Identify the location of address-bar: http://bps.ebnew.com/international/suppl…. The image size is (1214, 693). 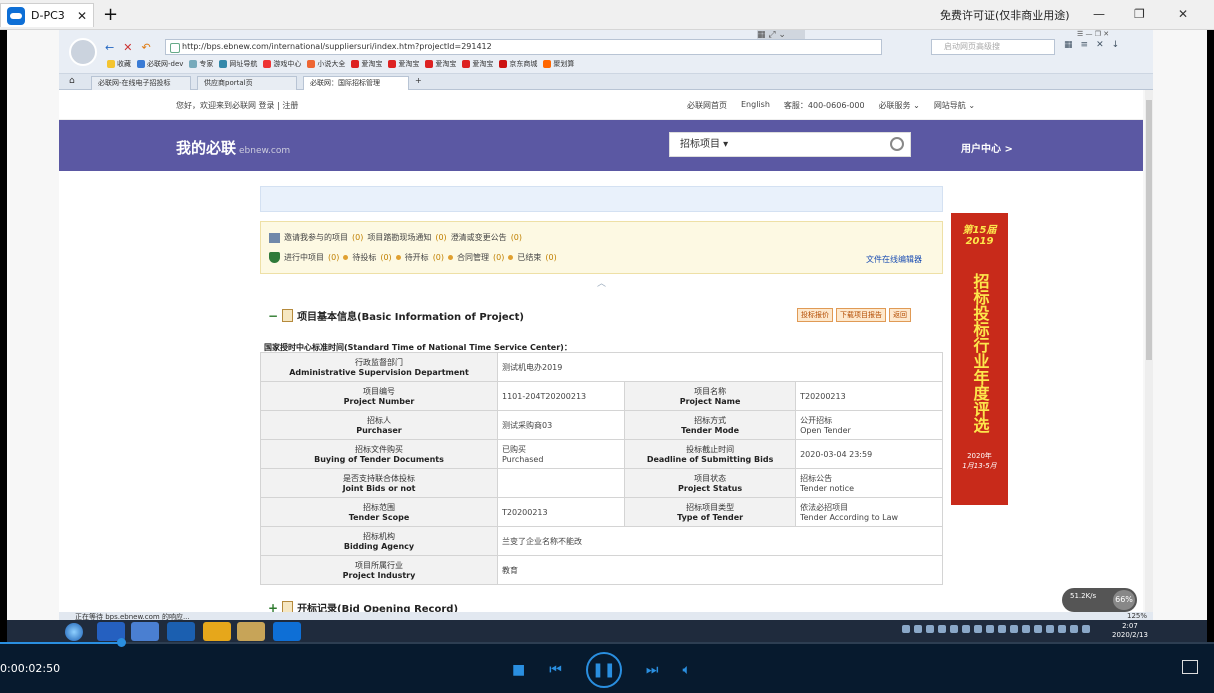
(523, 47).